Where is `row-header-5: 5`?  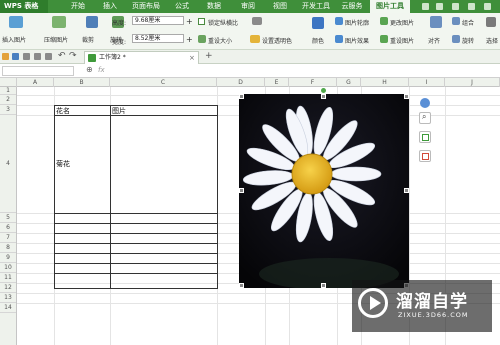 row-header-5: 5 is located at coordinates (8, 218).